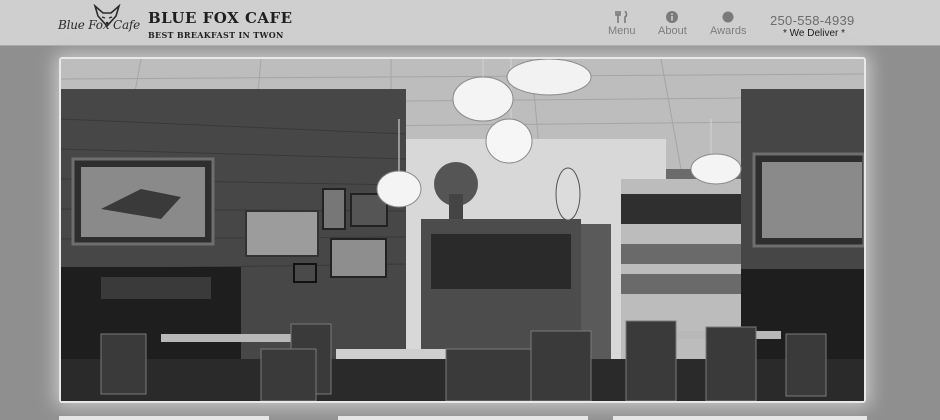 Image resolution: width=940 pixels, height=420 pixels. What do you see at coordinates (728, 31) in the screenshot?
I see `nav-awards-label: Awards` at bounding box center [728, 31].